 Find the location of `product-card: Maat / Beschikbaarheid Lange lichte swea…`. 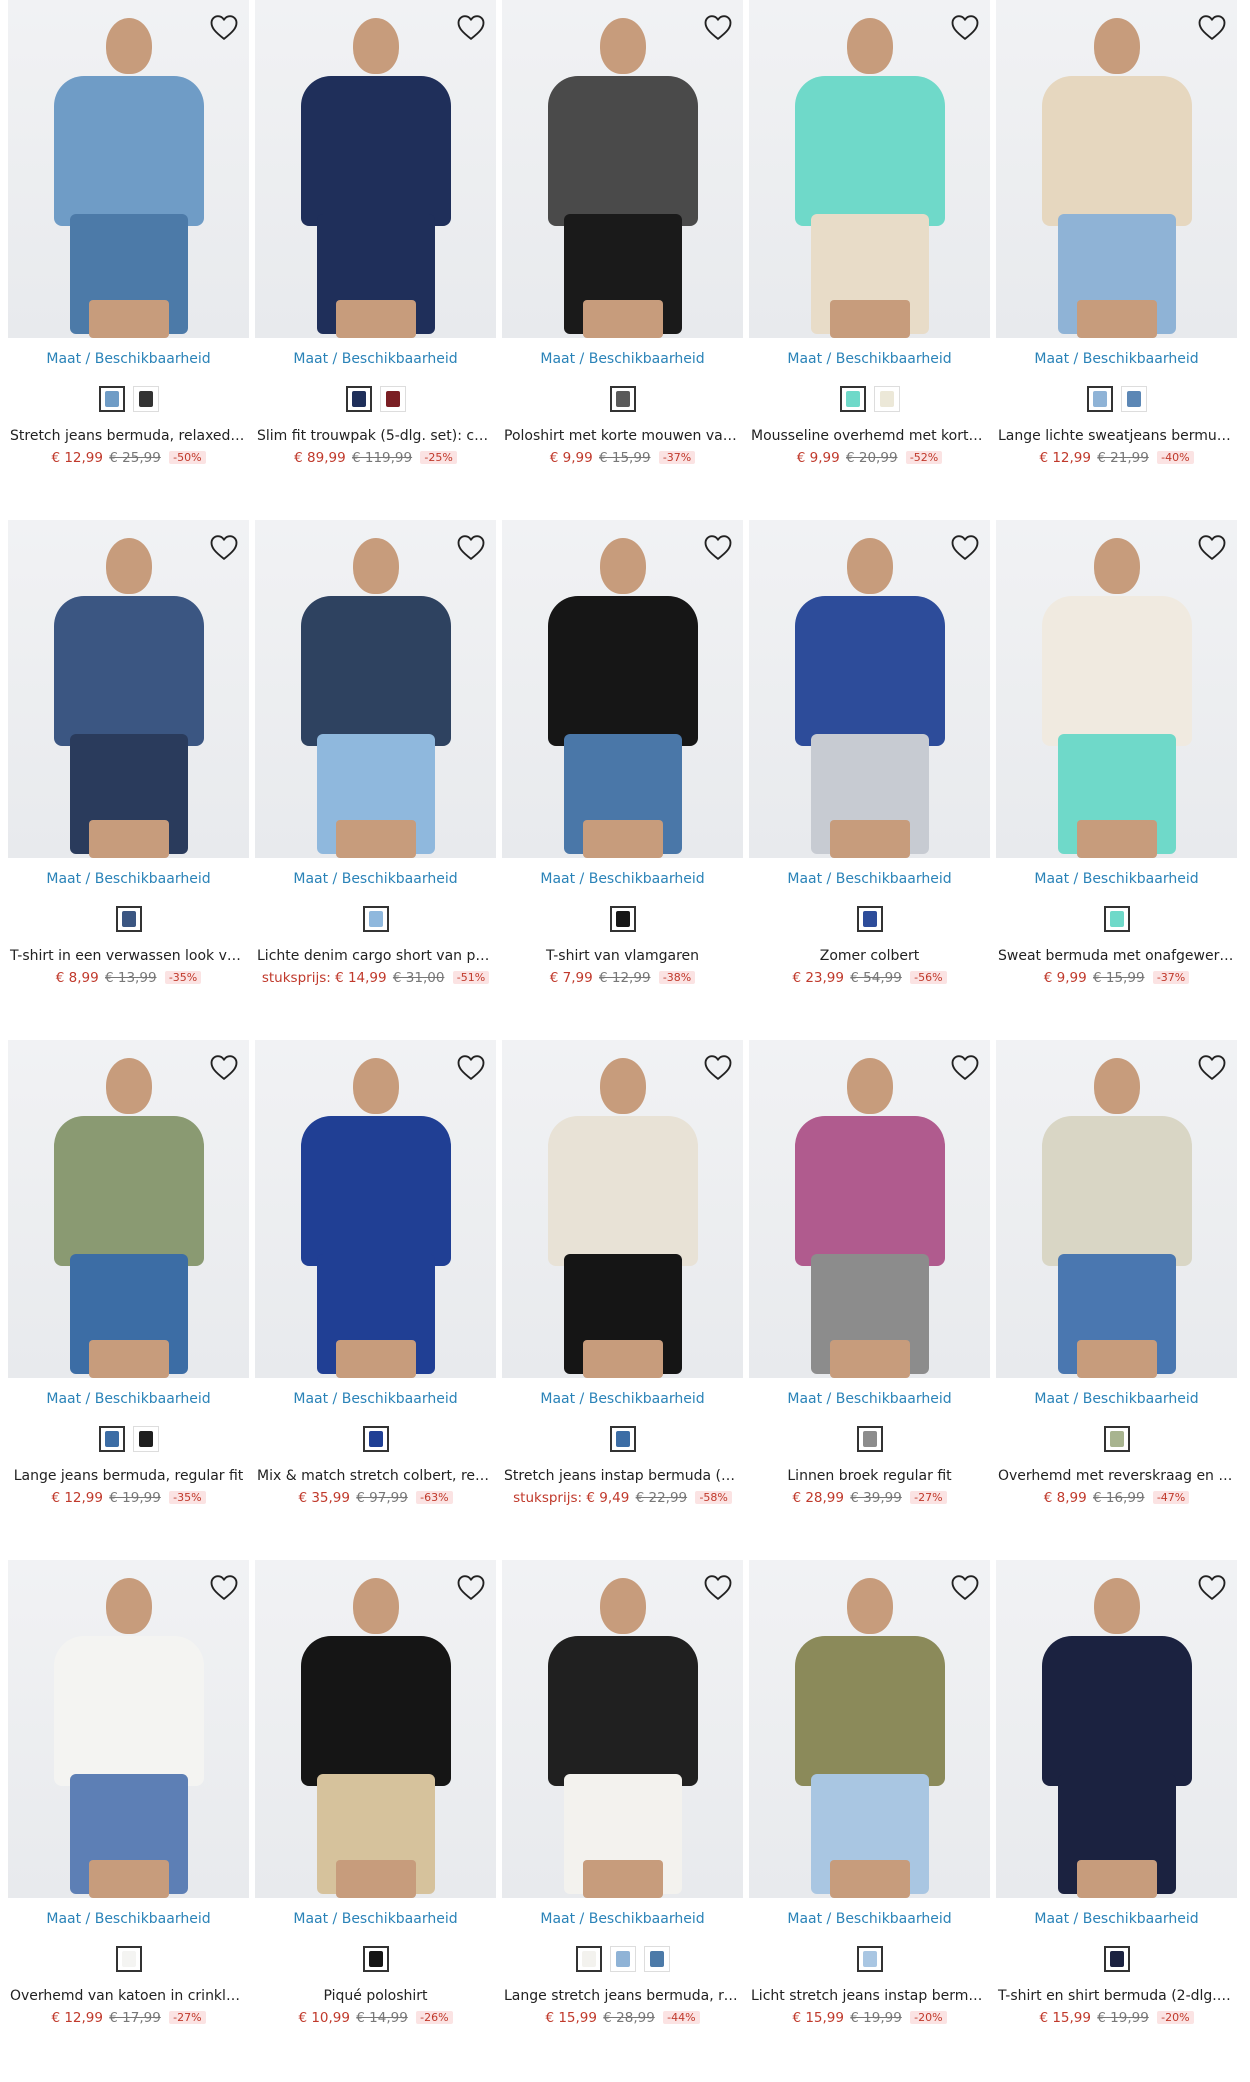

product-card: Maat / Beschikbaarheid Lange lichte swea… is located at coordinates (1116, 260).